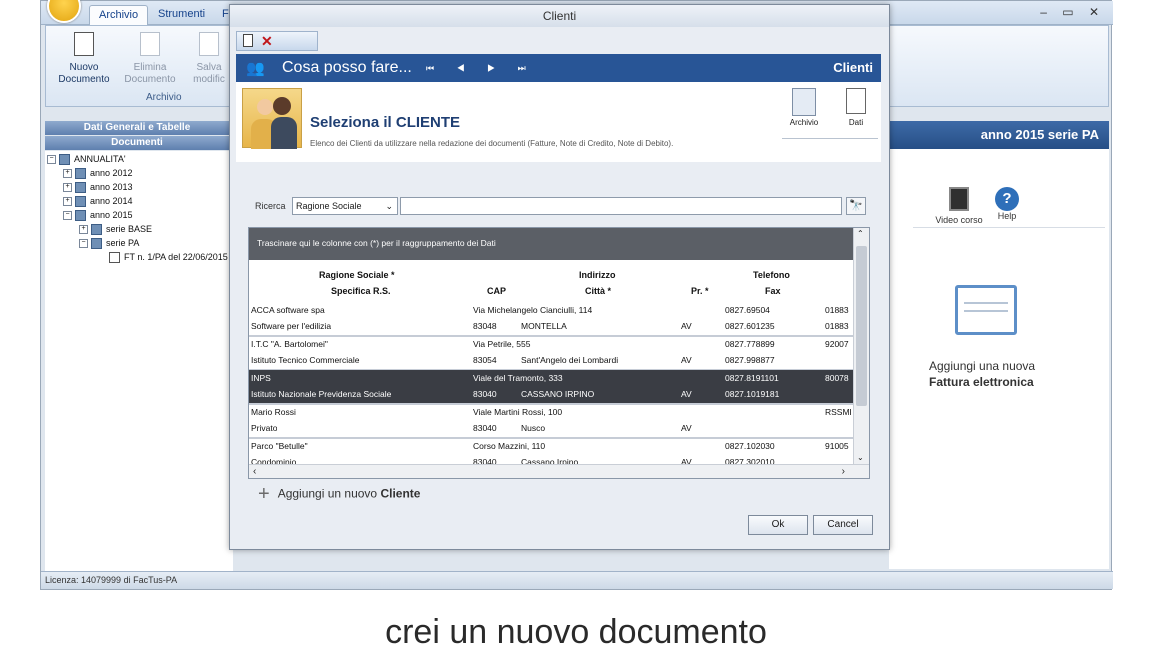 The width and height of the screenshot is (1152, 652). Describe the element at coordinates (750, 446) in the screenshot. I see `cell-tel: 0827.102030` at that location.